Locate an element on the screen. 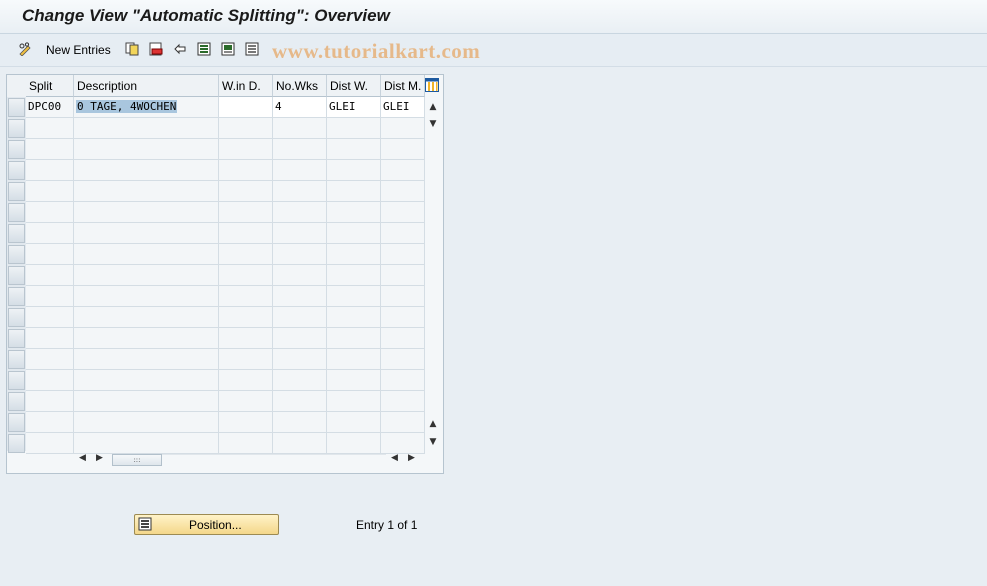  scroll-left-end-icon: ◀ is located at coordinates (394, 458).